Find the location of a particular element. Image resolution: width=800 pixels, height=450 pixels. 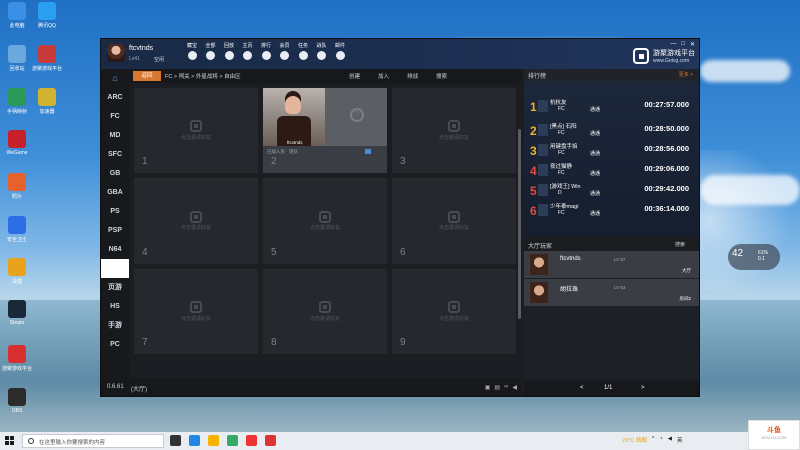

player-level: LV 53 is located at coordinates (620, 287).